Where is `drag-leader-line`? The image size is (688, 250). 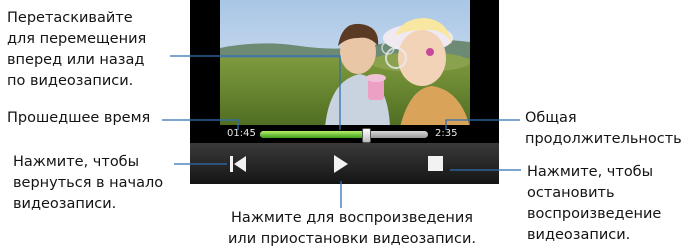 drag-leader-line is located at coordinates (255, 92).